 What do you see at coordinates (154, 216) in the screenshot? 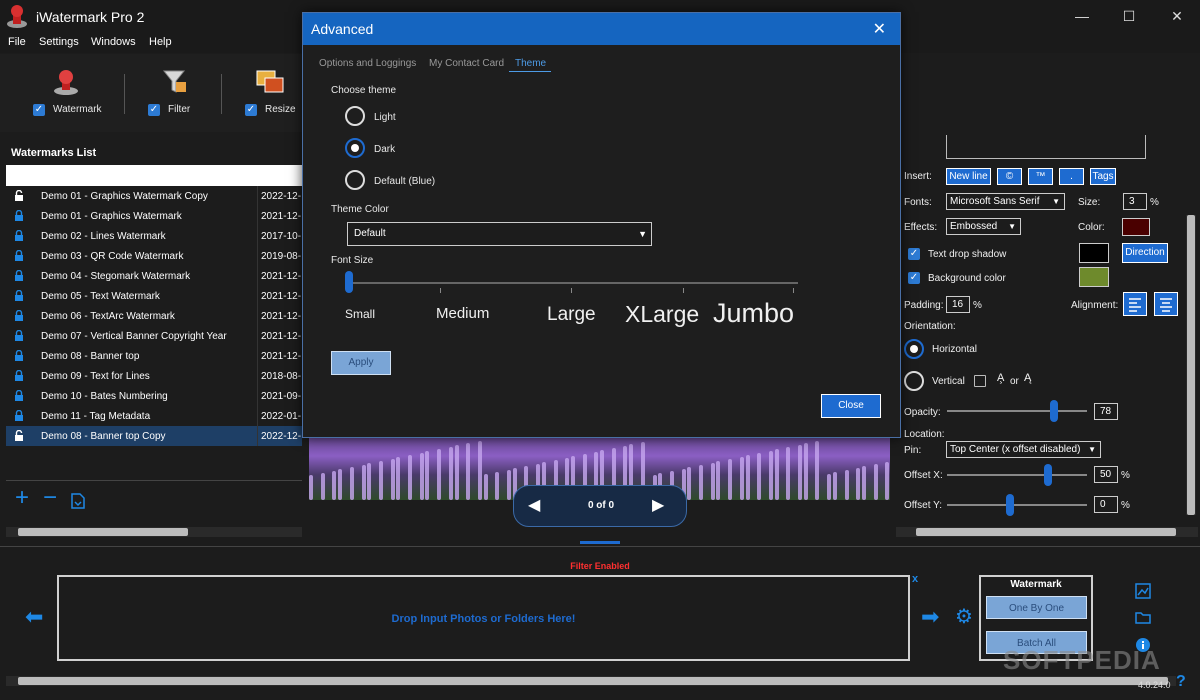
I see `list-item: Demo 01 - Graphics Watermark 2021-12-` at bounding box center [154, 216].